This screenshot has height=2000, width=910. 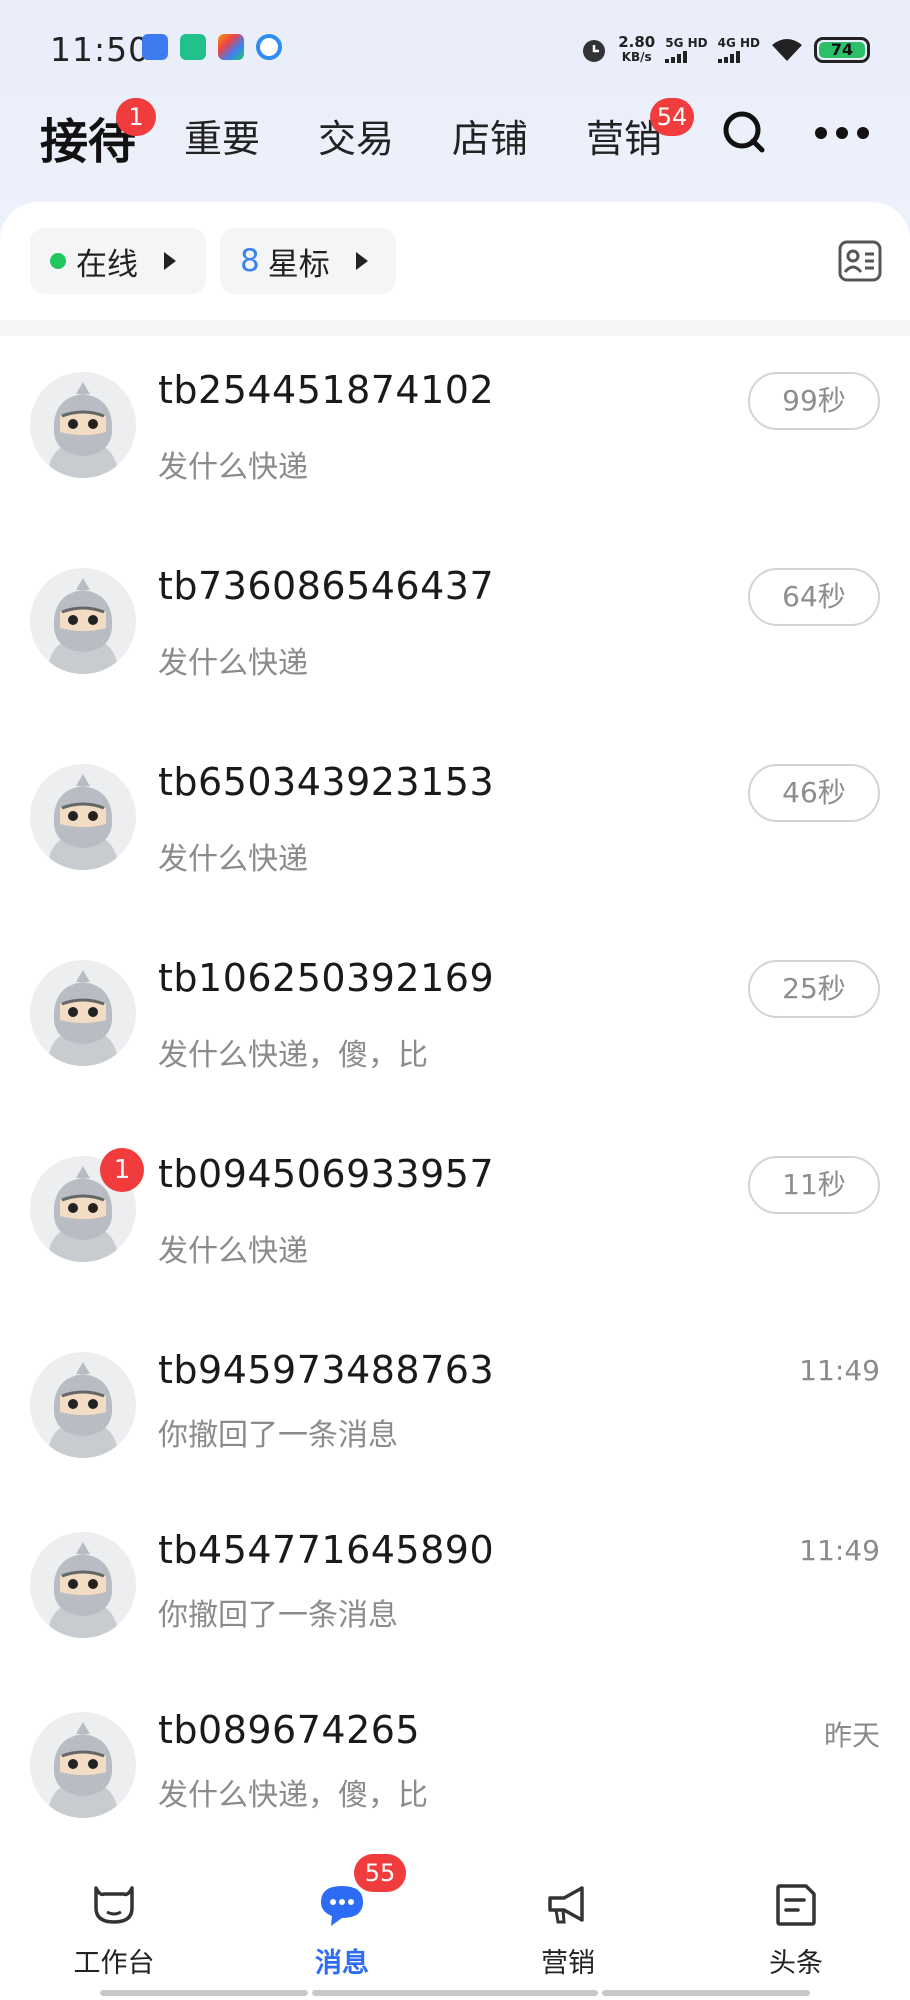 I want to click on conversation-time: 昨天, so click(x=851, y=1735).